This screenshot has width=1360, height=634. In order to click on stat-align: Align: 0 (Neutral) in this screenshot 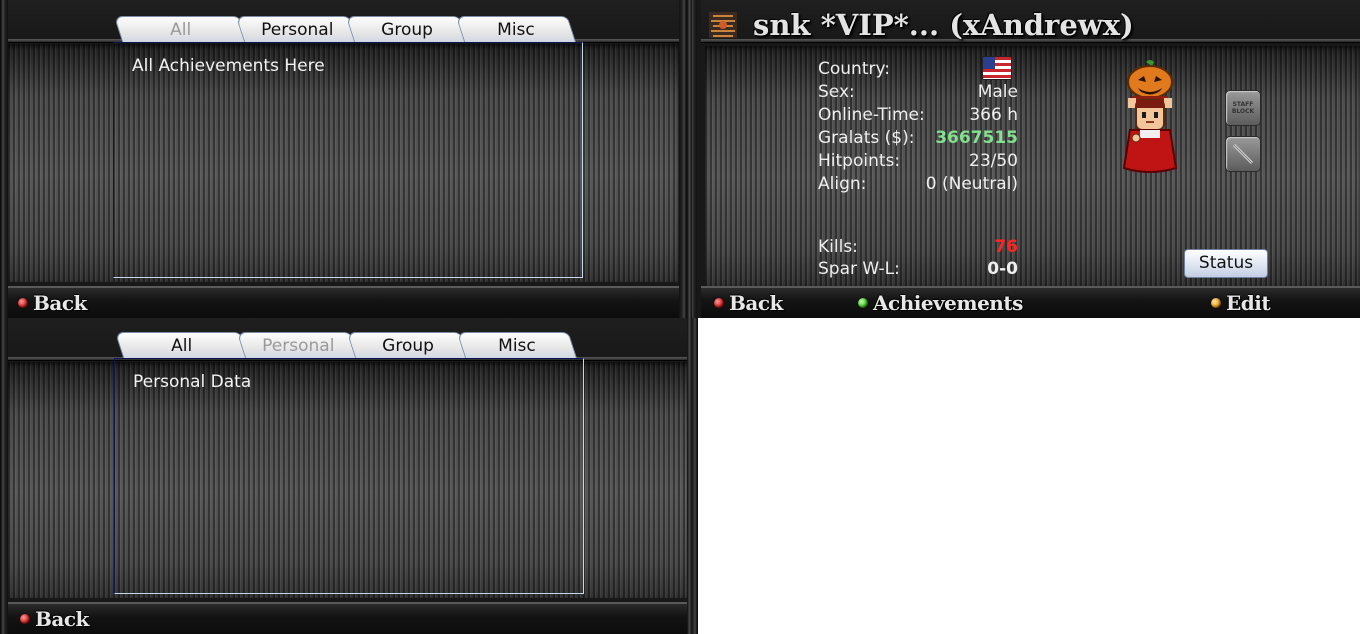, I will do `click(918, 184)`.